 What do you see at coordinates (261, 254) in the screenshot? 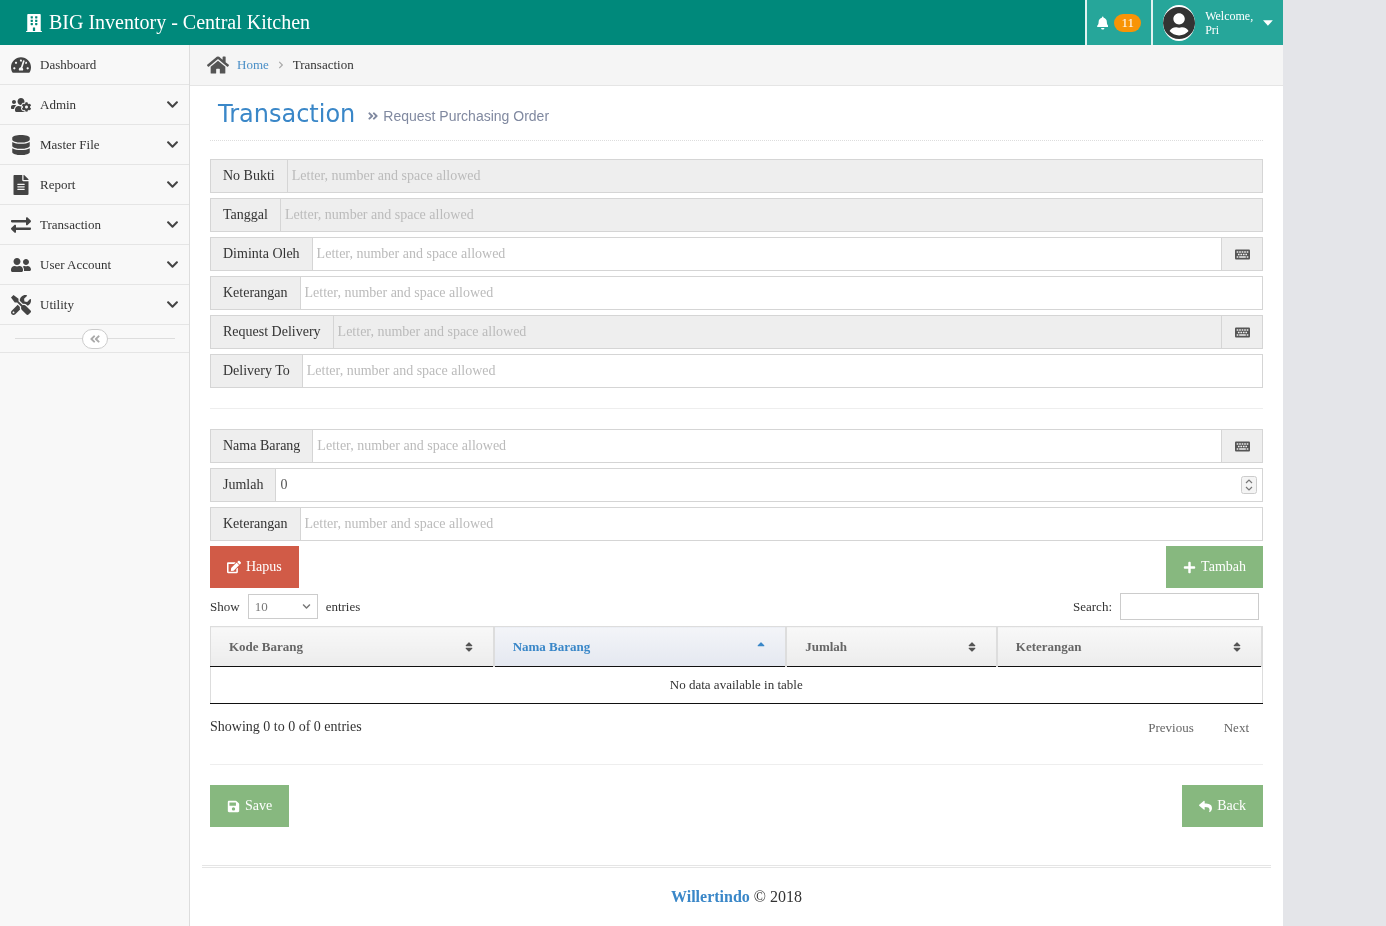
I see `field-label: Diminta Oleh` at bounding box center [261, 254].